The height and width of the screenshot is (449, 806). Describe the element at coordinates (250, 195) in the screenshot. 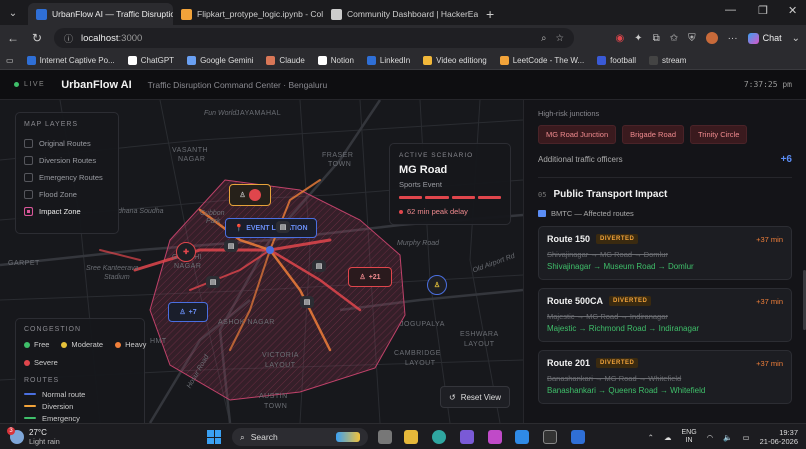

I see `stadium-marker: ♙` at that location.